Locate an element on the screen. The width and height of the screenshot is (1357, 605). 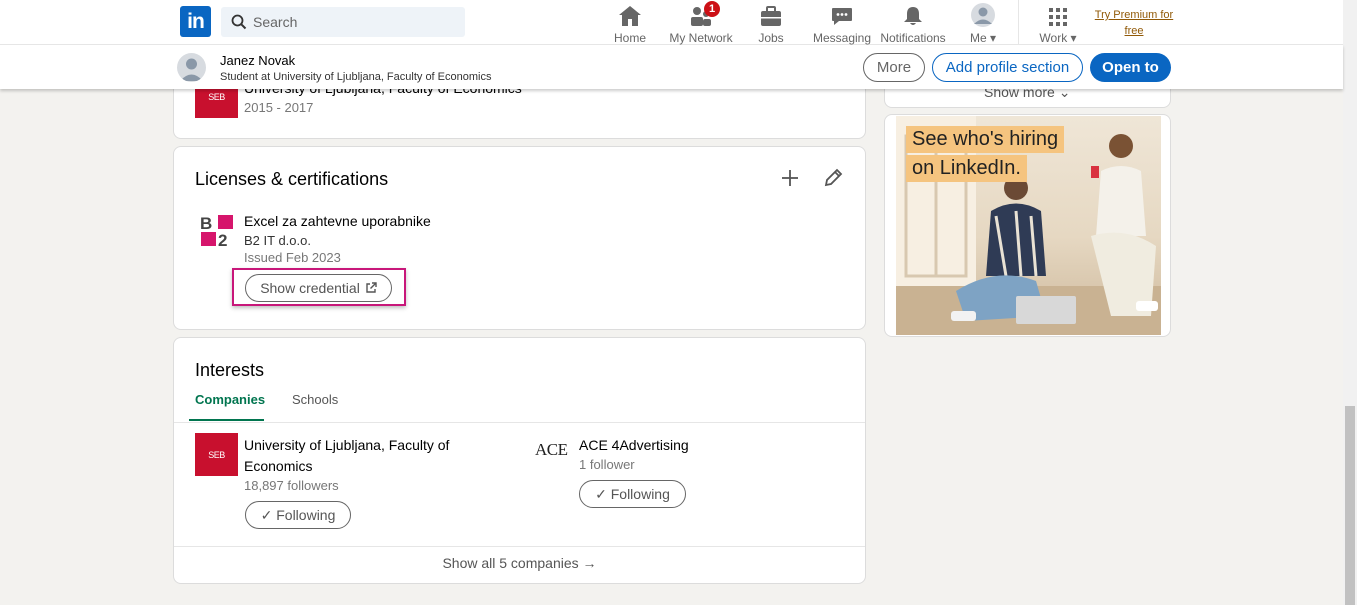
licenses-title: Licenses & certifications is located at coordinates (292, 179).